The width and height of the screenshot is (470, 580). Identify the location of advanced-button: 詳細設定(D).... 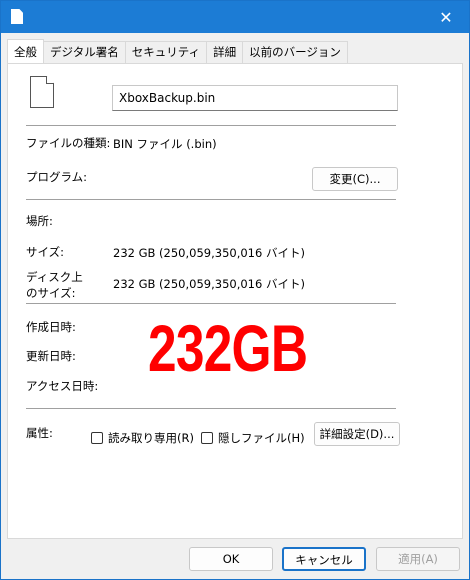
(357, 434).